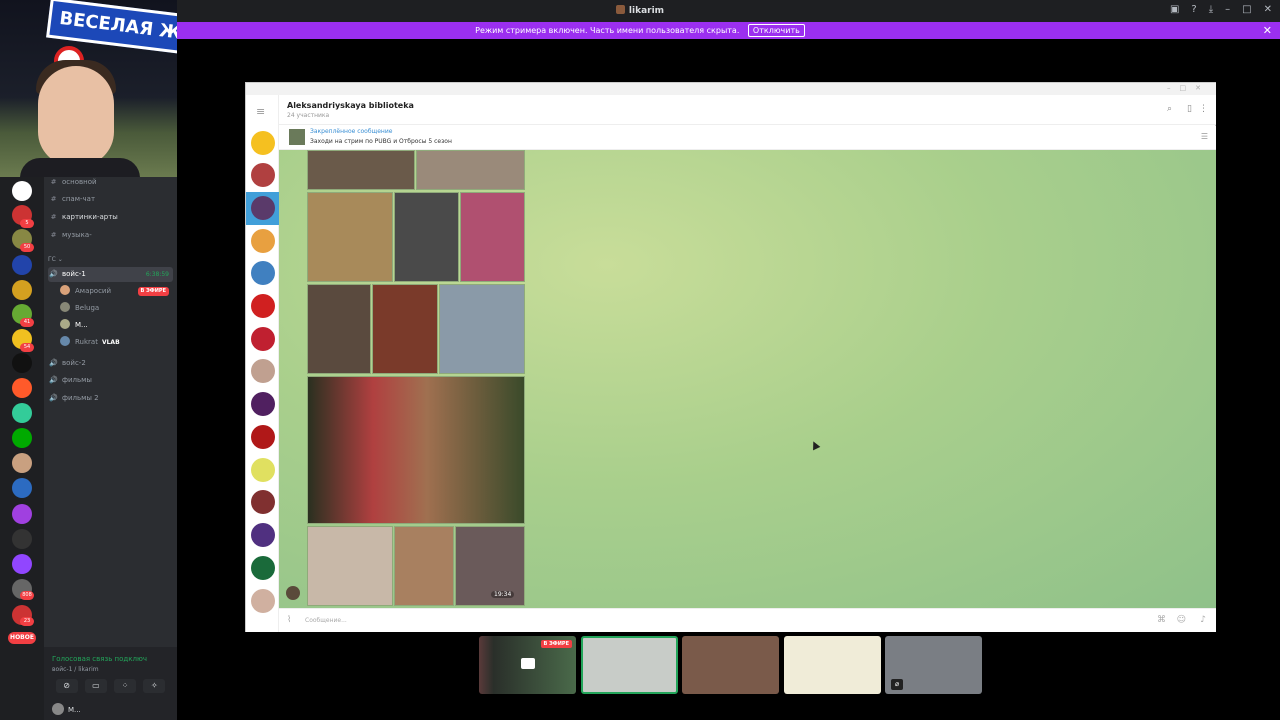 This screenshot has height=720, width=1280. Describe the element at coordinates (1203, 620) in the screenshot. I see `microphone-icon: ♪` at that location.